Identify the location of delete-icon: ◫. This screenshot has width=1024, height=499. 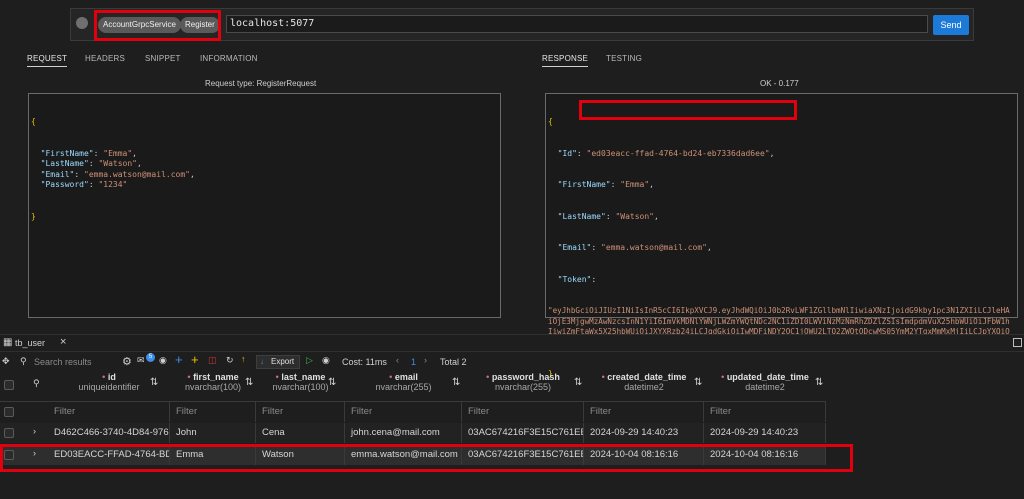
(212, 360).